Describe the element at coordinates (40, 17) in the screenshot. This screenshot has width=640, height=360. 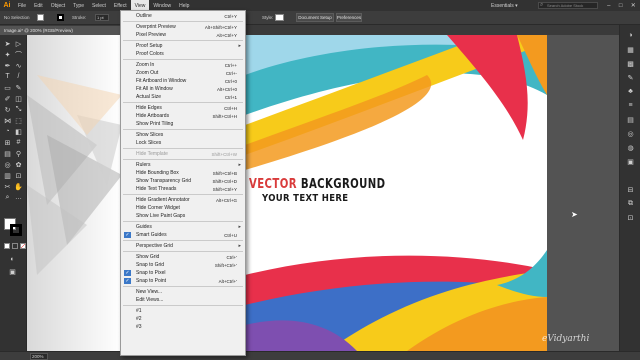
I see `fill-swatch` at that location.